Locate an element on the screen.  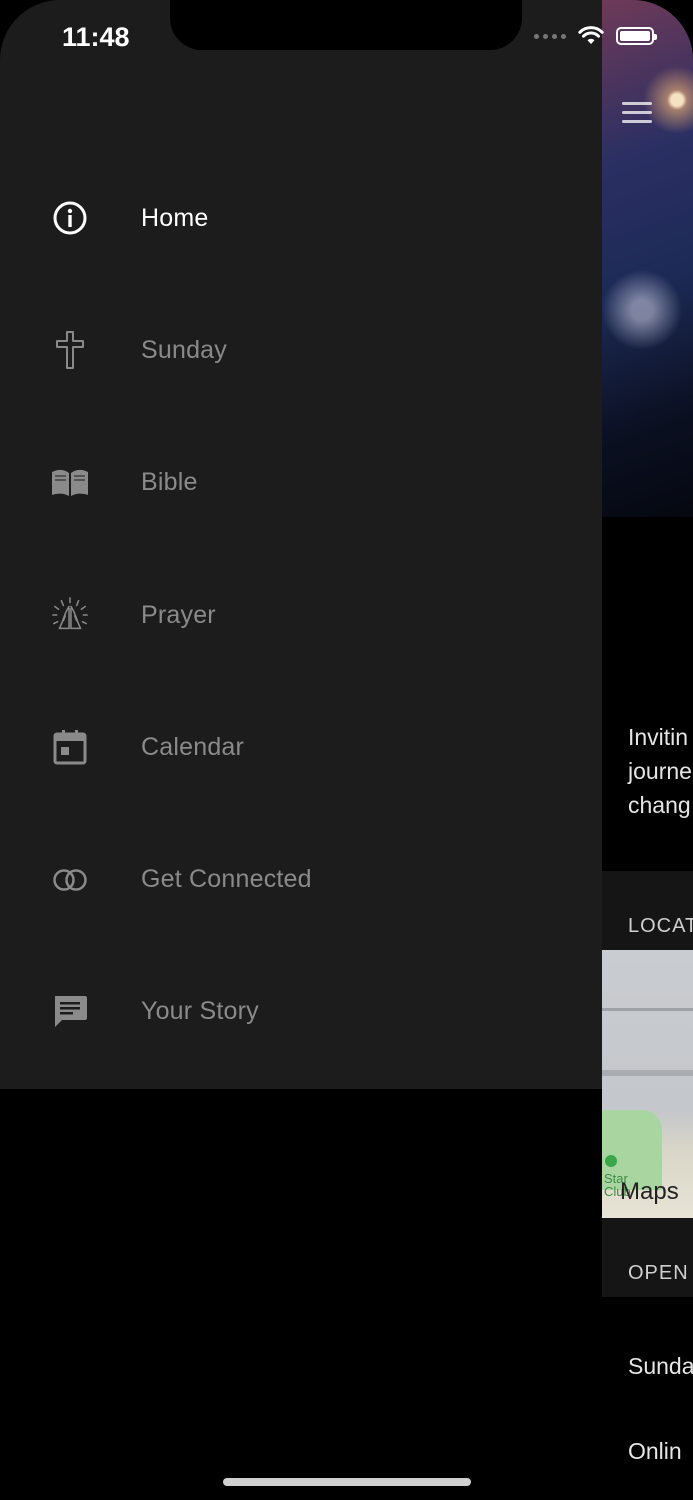
status-icons is located at coordinates (595, 36).